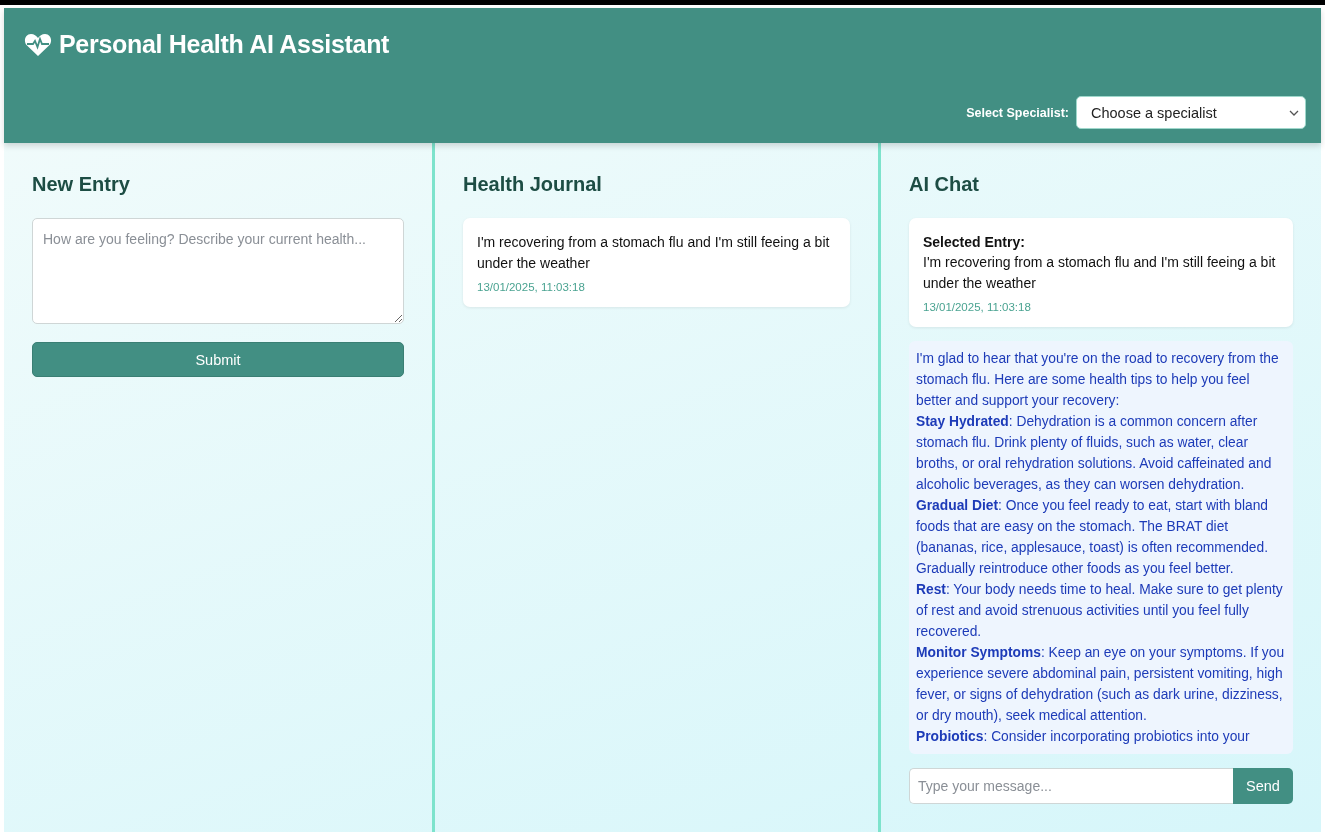 Image resolution: width=1325 pixels, height=836 pixels. I want to click on message-paragraph: Stay Hydrated: Dehydration is a common concern after stomach flu. Drink plenty of fluids, such as water, clear broths, or oral rehydration solutions. Avoid caffeinated and alcoholic beverages, as they can worsen dehydration., so click(1094, 453).